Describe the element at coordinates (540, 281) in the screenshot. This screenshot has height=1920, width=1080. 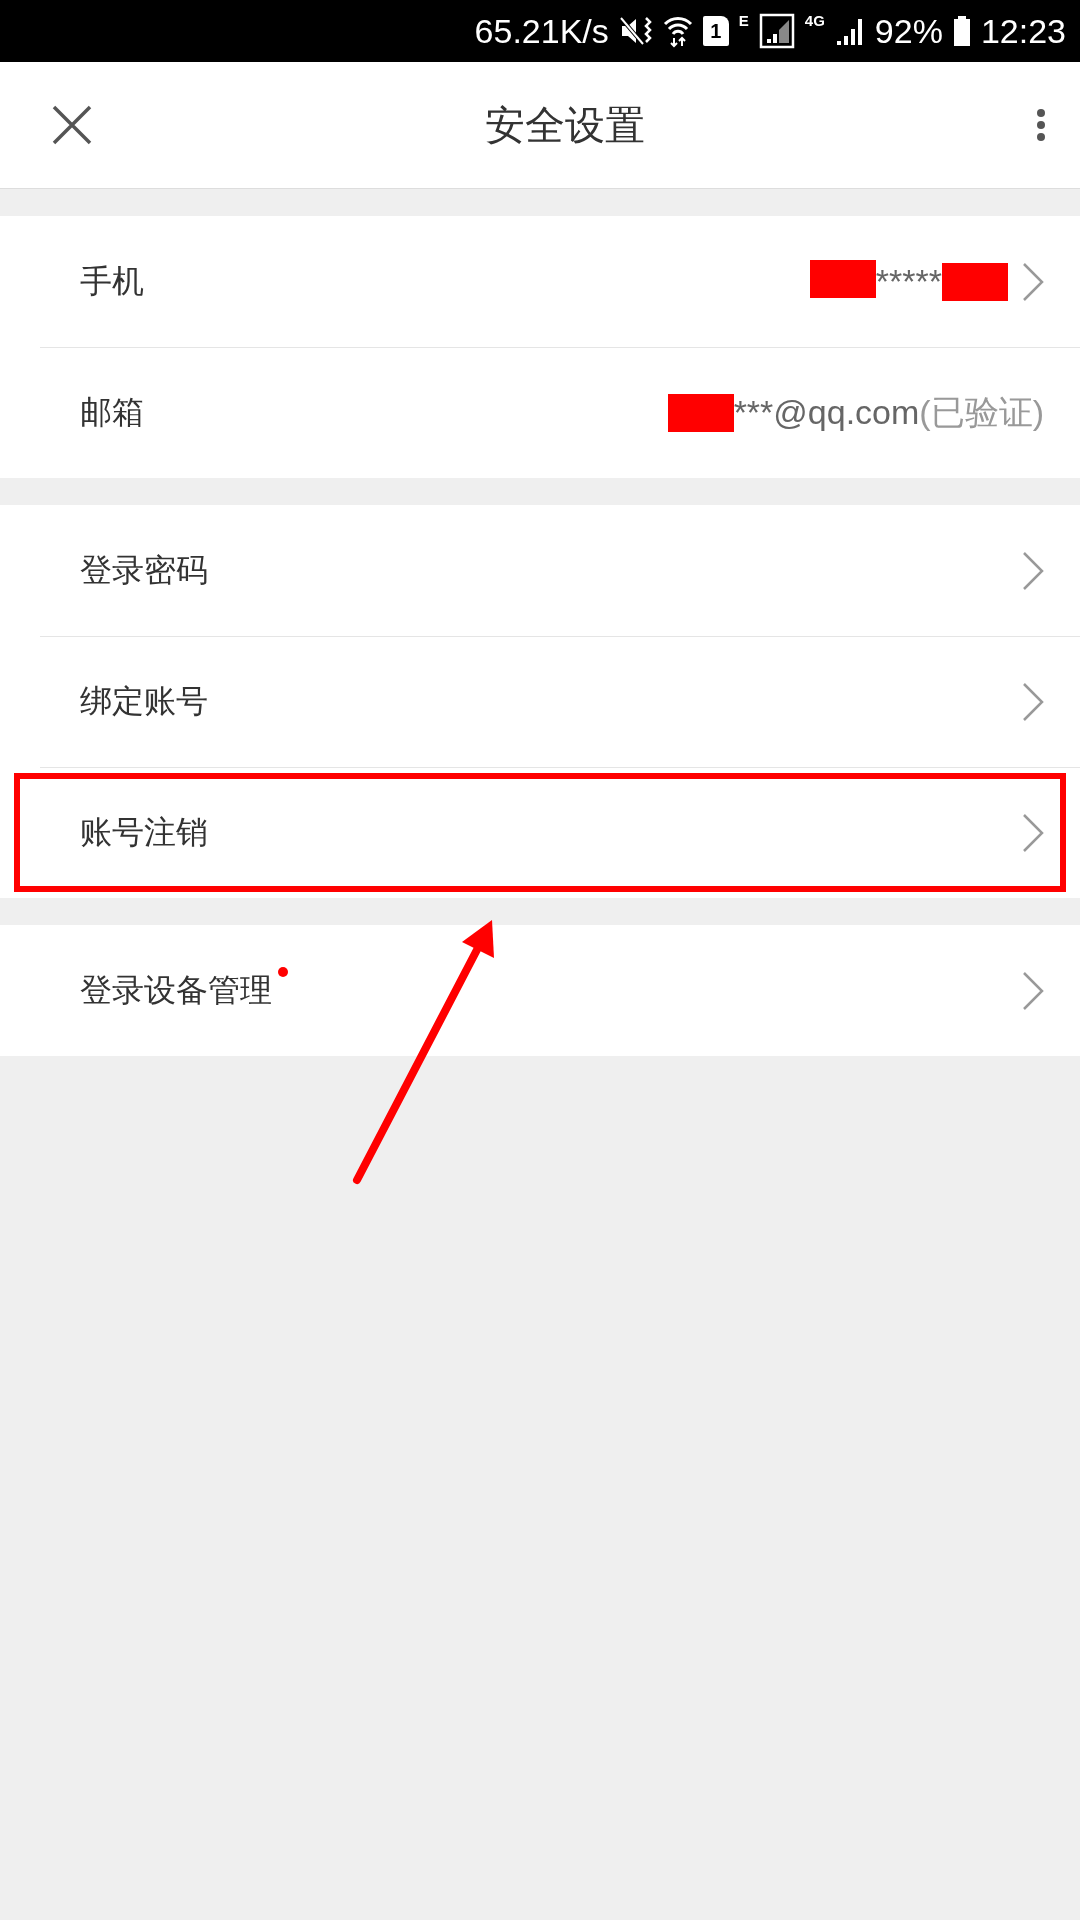
I see `settings-row: 手机 *****` at that location.